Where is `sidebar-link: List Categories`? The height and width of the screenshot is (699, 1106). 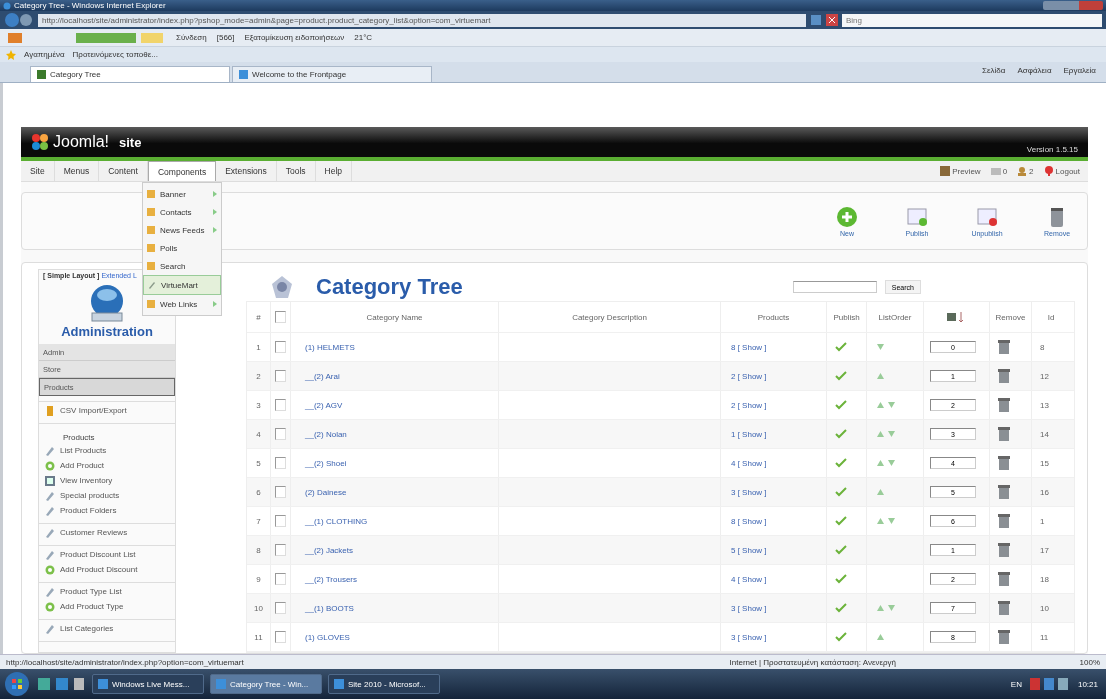 sidebar-link: List Categories is located at coordinates (107, 628).